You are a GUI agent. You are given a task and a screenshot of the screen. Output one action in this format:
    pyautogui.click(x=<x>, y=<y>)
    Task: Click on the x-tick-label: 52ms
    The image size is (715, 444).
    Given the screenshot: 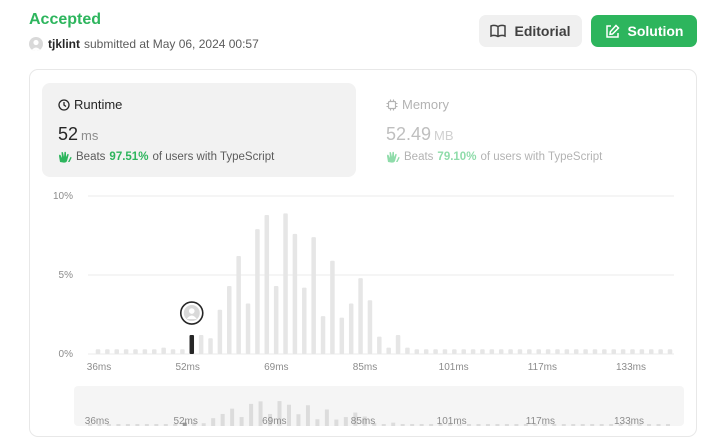 What is the action you would take?
    pyautogui.click(x=187, y=367)
    